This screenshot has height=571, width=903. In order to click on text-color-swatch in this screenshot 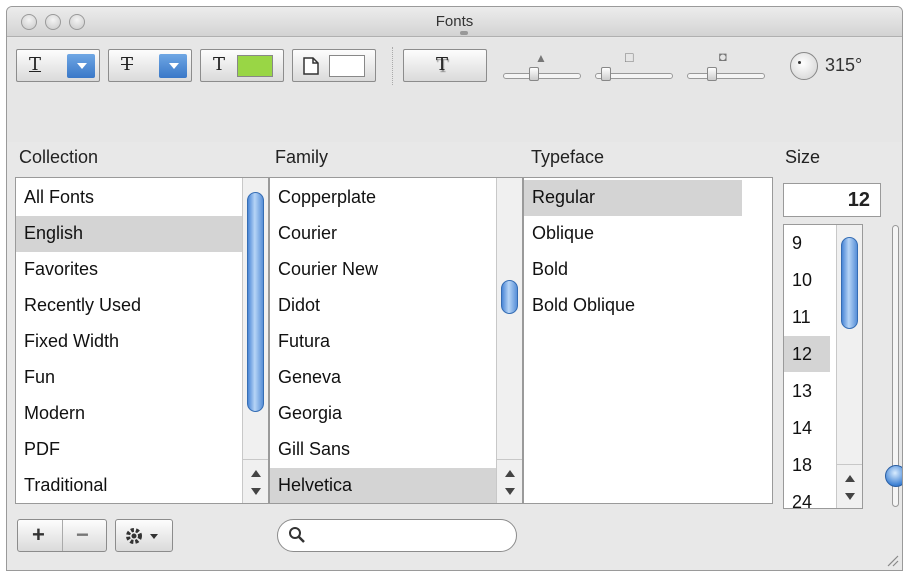, I will do `click(255, 66)`.